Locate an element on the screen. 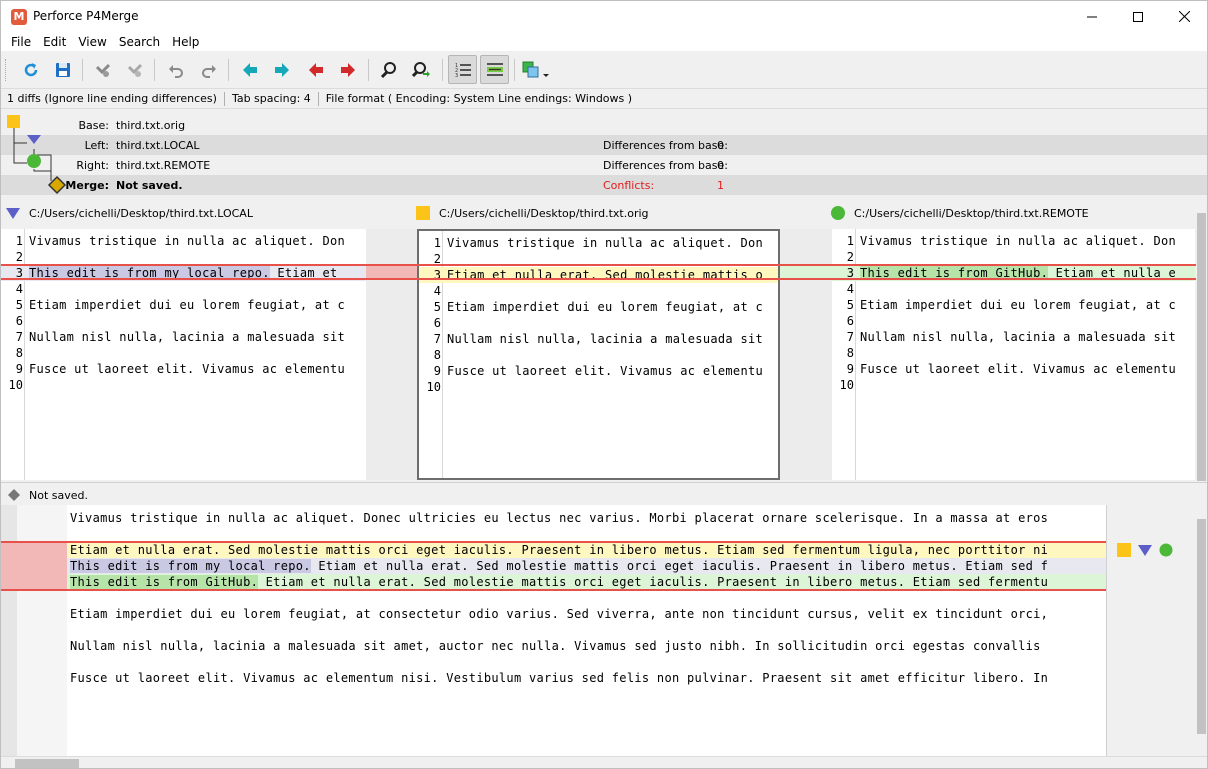 This screenshot has height=769, width=1208. undo-icon is located at coordinates (176, 71).